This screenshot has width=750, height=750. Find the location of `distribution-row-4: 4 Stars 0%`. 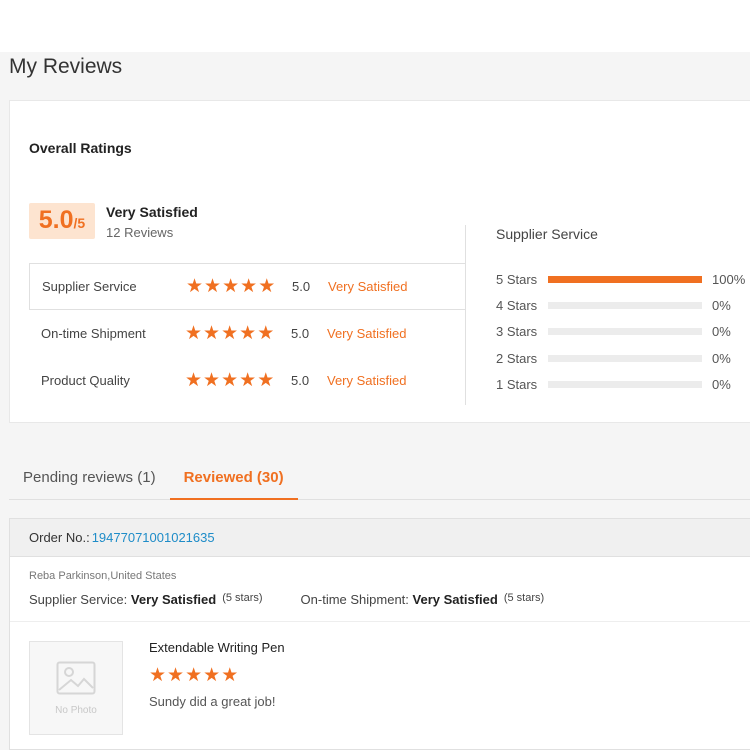

distribution-row-4: 4 Stars 0% is located at coordinates (623, 305).